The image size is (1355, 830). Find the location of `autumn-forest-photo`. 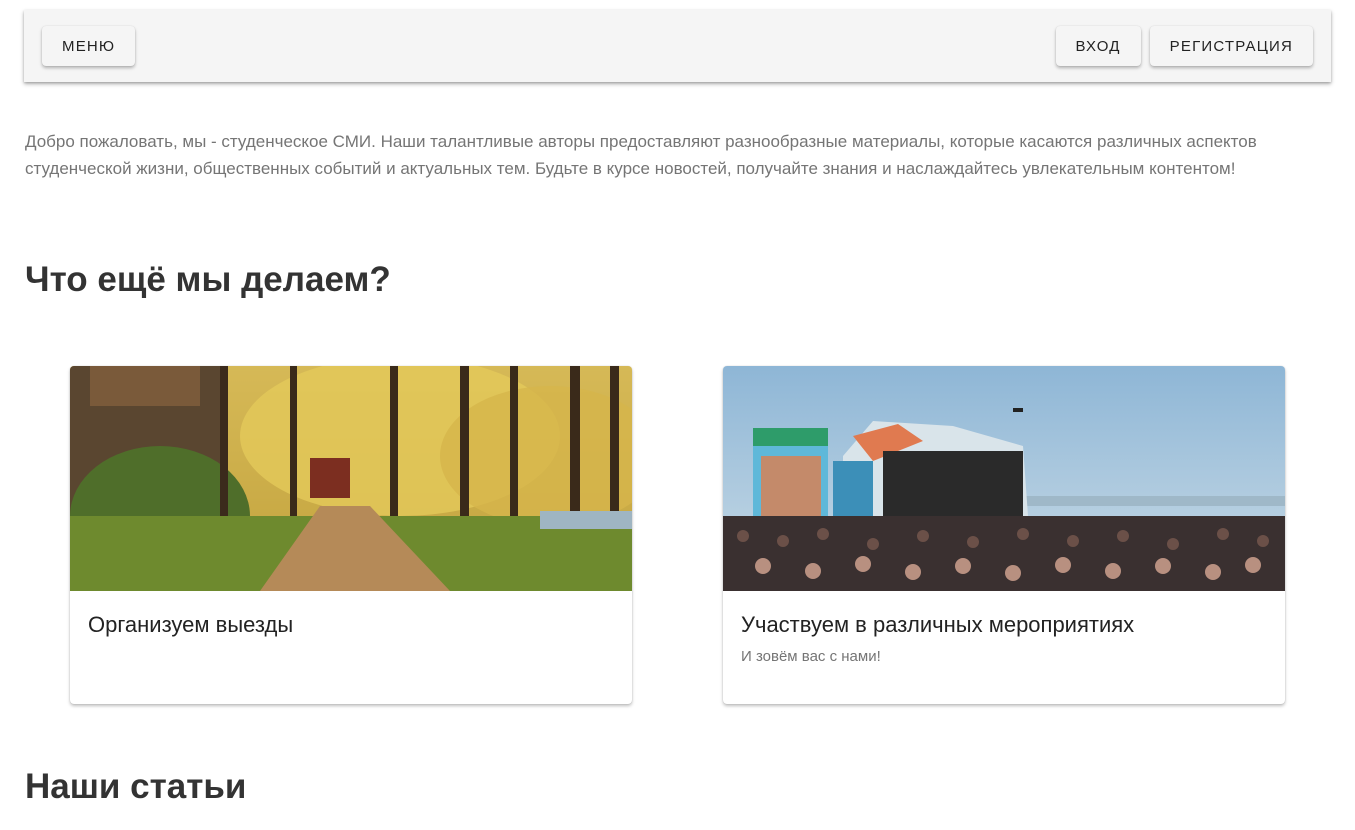

autumn-forest-photo is located at coordinates (351, 478).